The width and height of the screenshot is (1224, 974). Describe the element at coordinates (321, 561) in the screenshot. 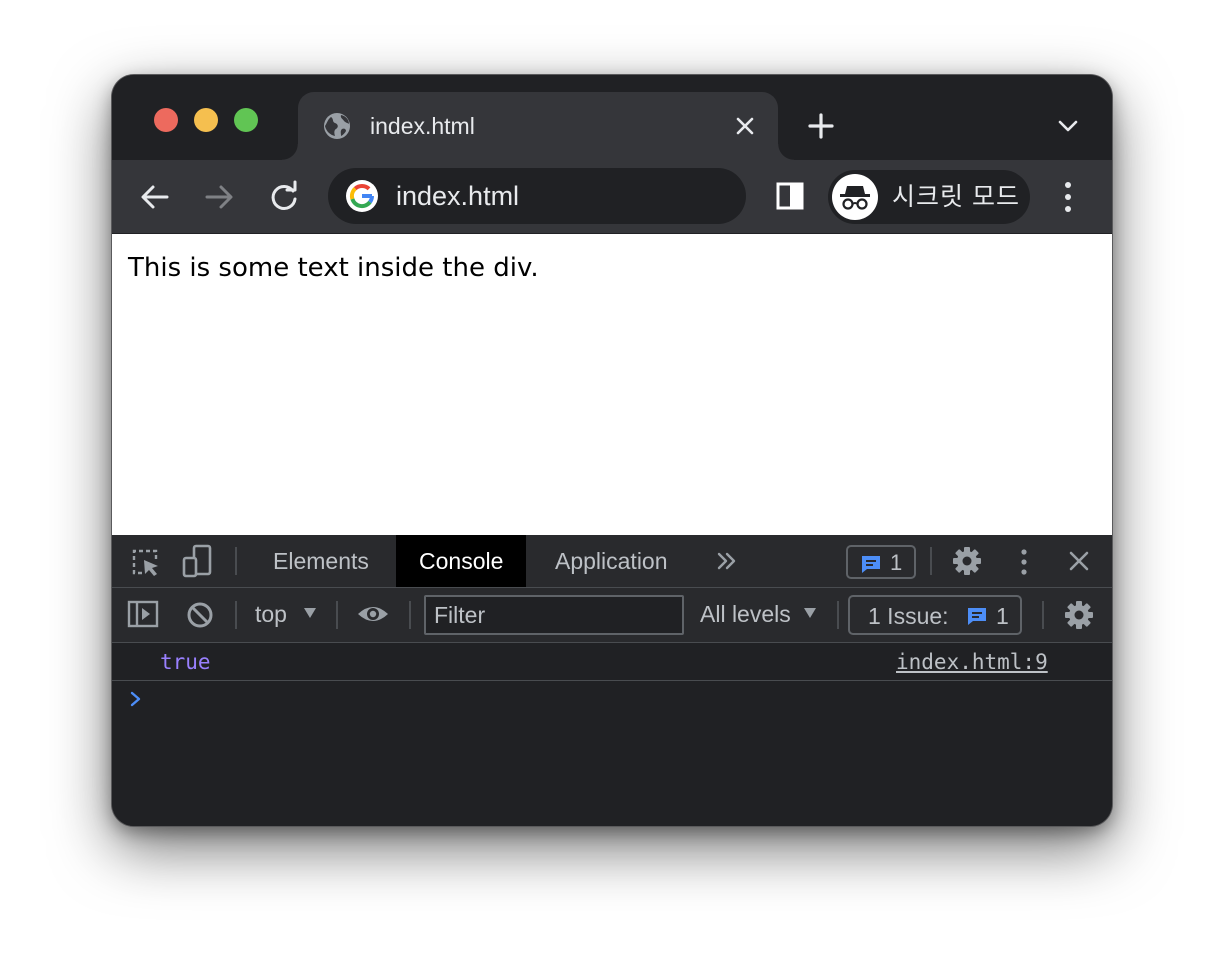

I see `tab-elements: Elements` at that location.